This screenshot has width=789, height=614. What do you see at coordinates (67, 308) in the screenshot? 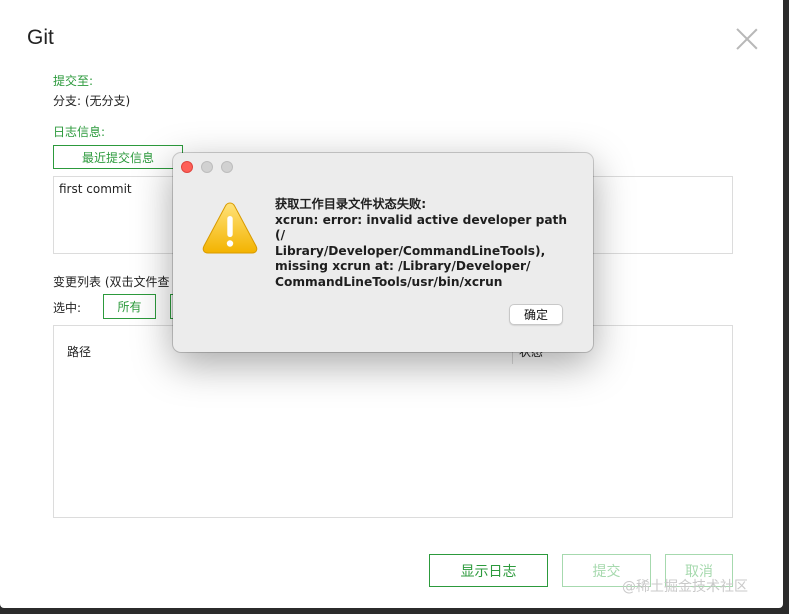
I see `select-label: 选中:` at bounding box center [67, 308].